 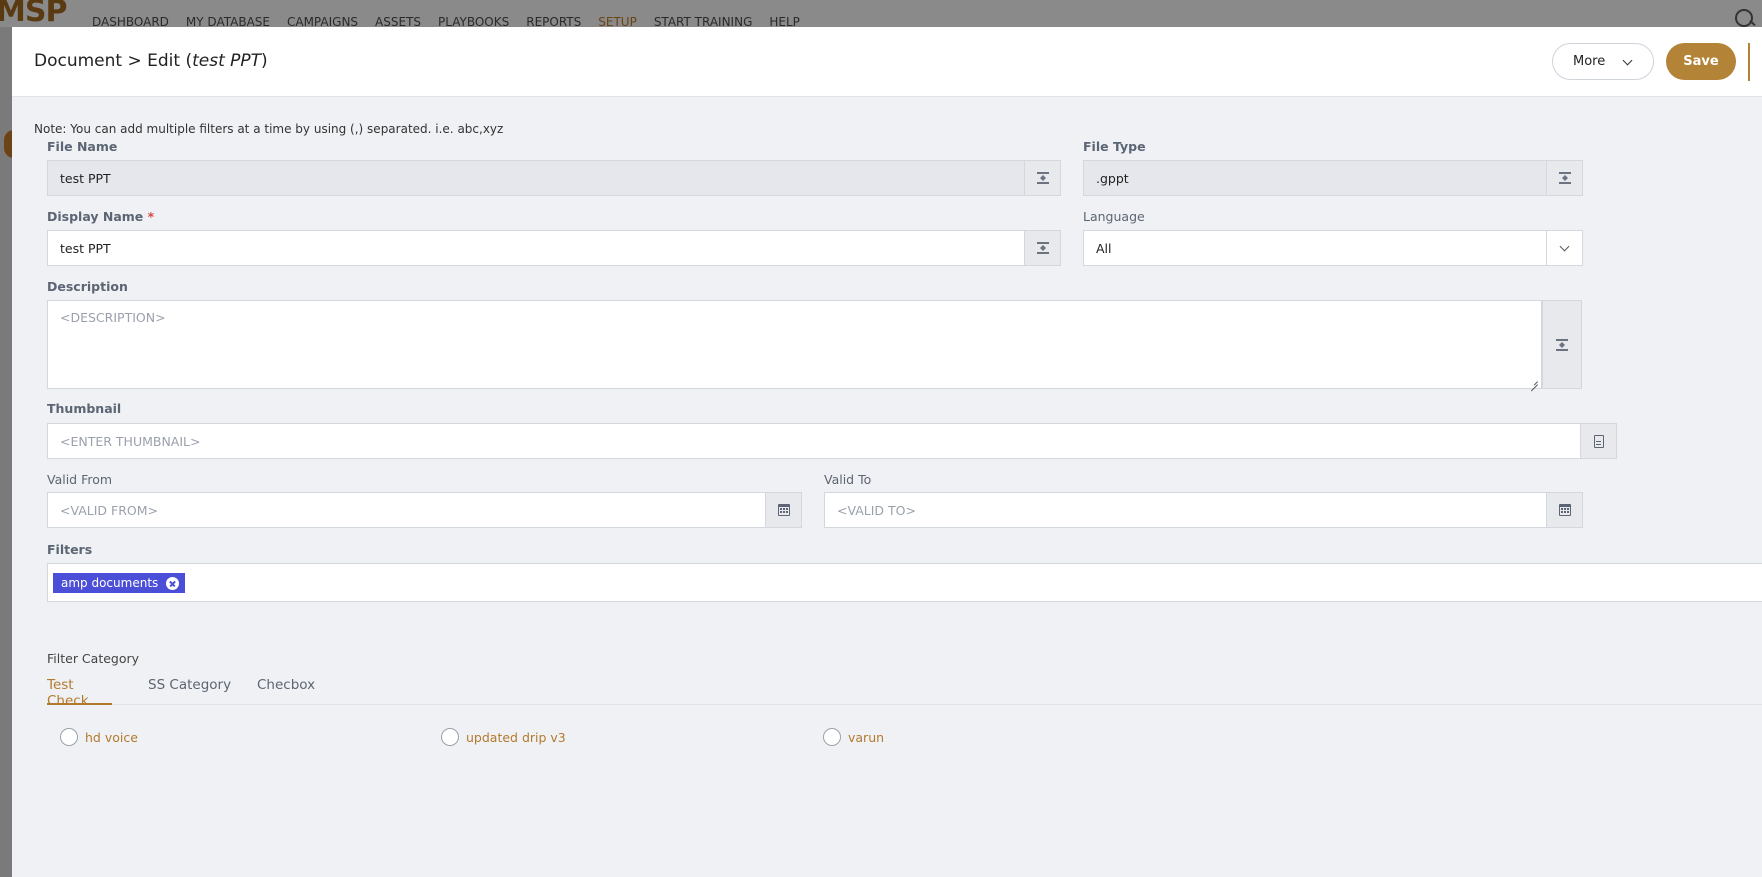 What do you see at coordinates (876, 510) in the screenshot?
I see `valid-to-placeholder: <VALID TO>` at bounding box center [876, 510].